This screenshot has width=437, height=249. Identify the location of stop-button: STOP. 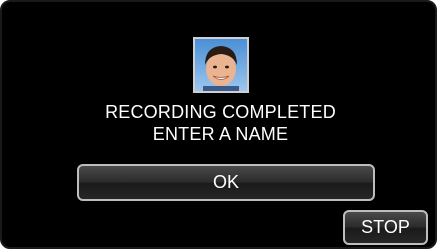
(385, 227).